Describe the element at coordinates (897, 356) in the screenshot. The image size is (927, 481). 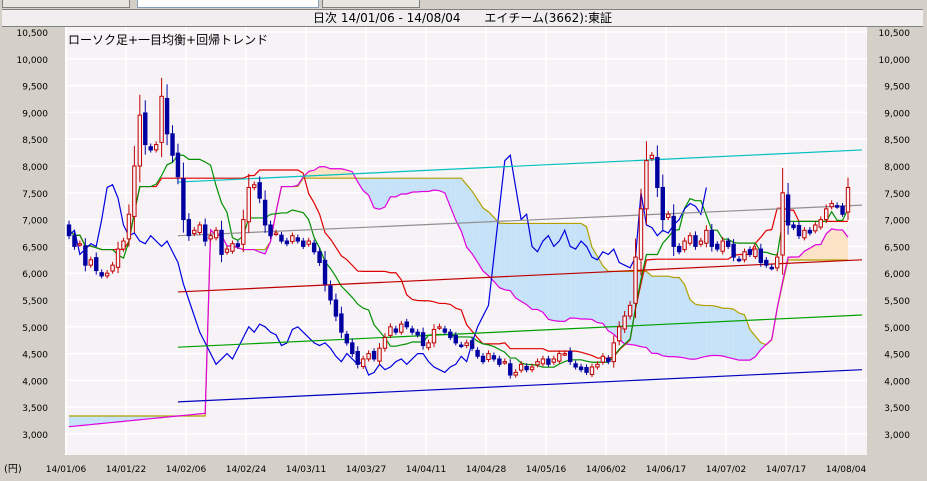
I see `y-tick-label-right: 4,500` at that location.